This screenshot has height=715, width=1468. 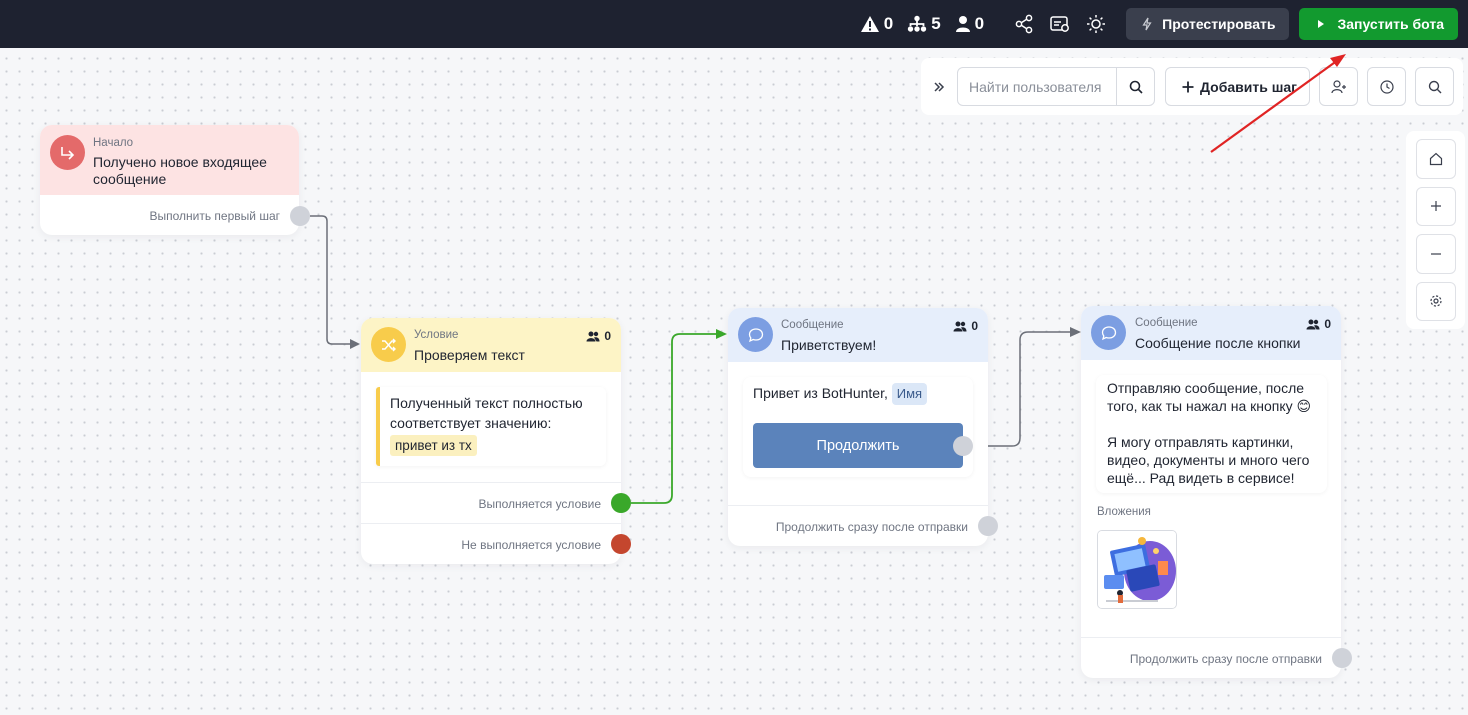 I want to click on greeting-users-count: 0, so click(x=965, y=326).